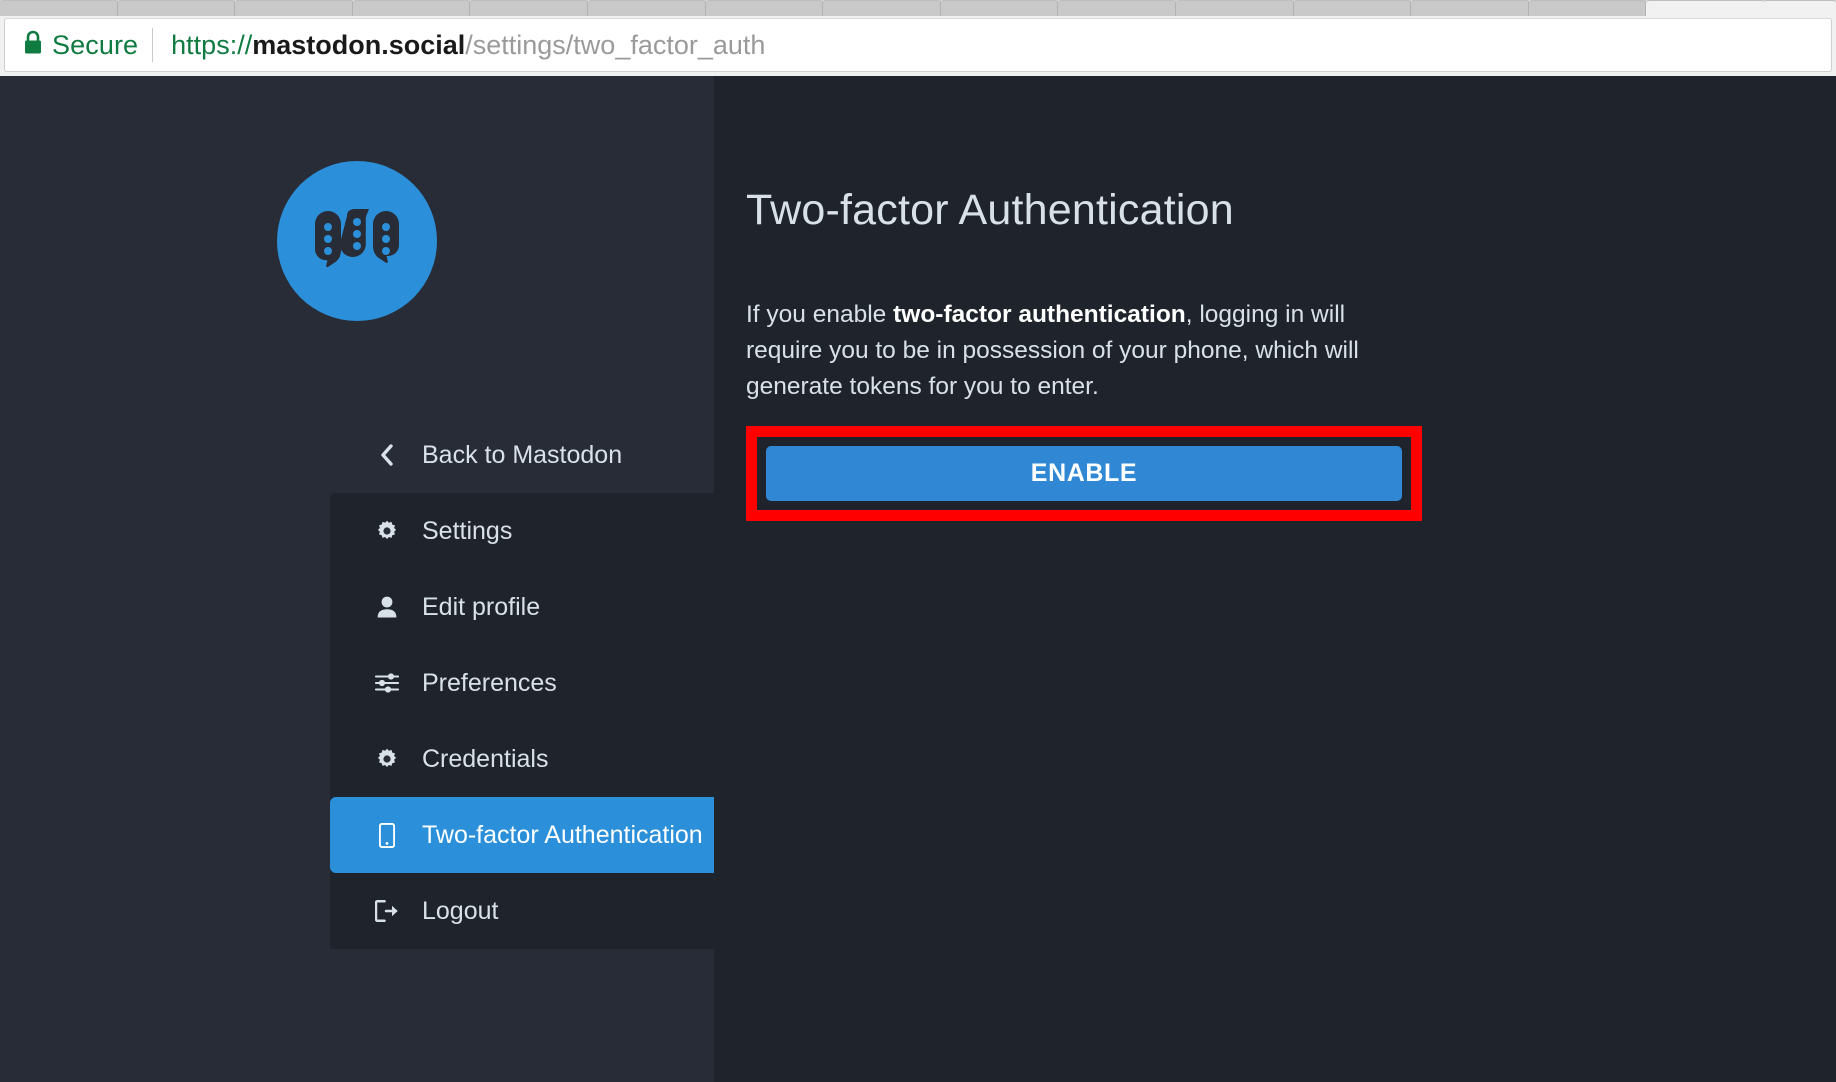 The image size is (1836, 1082). I want to click on url-path: /settings/two_factor_auth, so click(615, 44).